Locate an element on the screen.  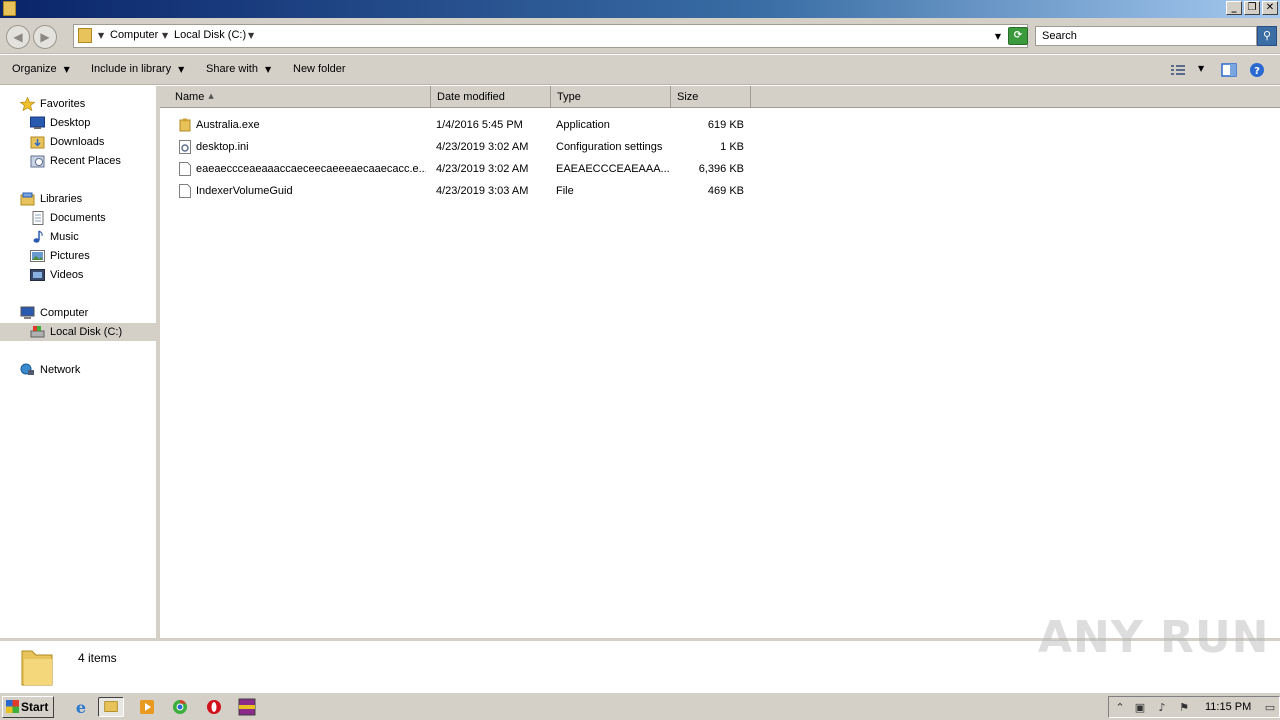
sort-ascending-icon: ▲ is located at coordinates (211, 96).